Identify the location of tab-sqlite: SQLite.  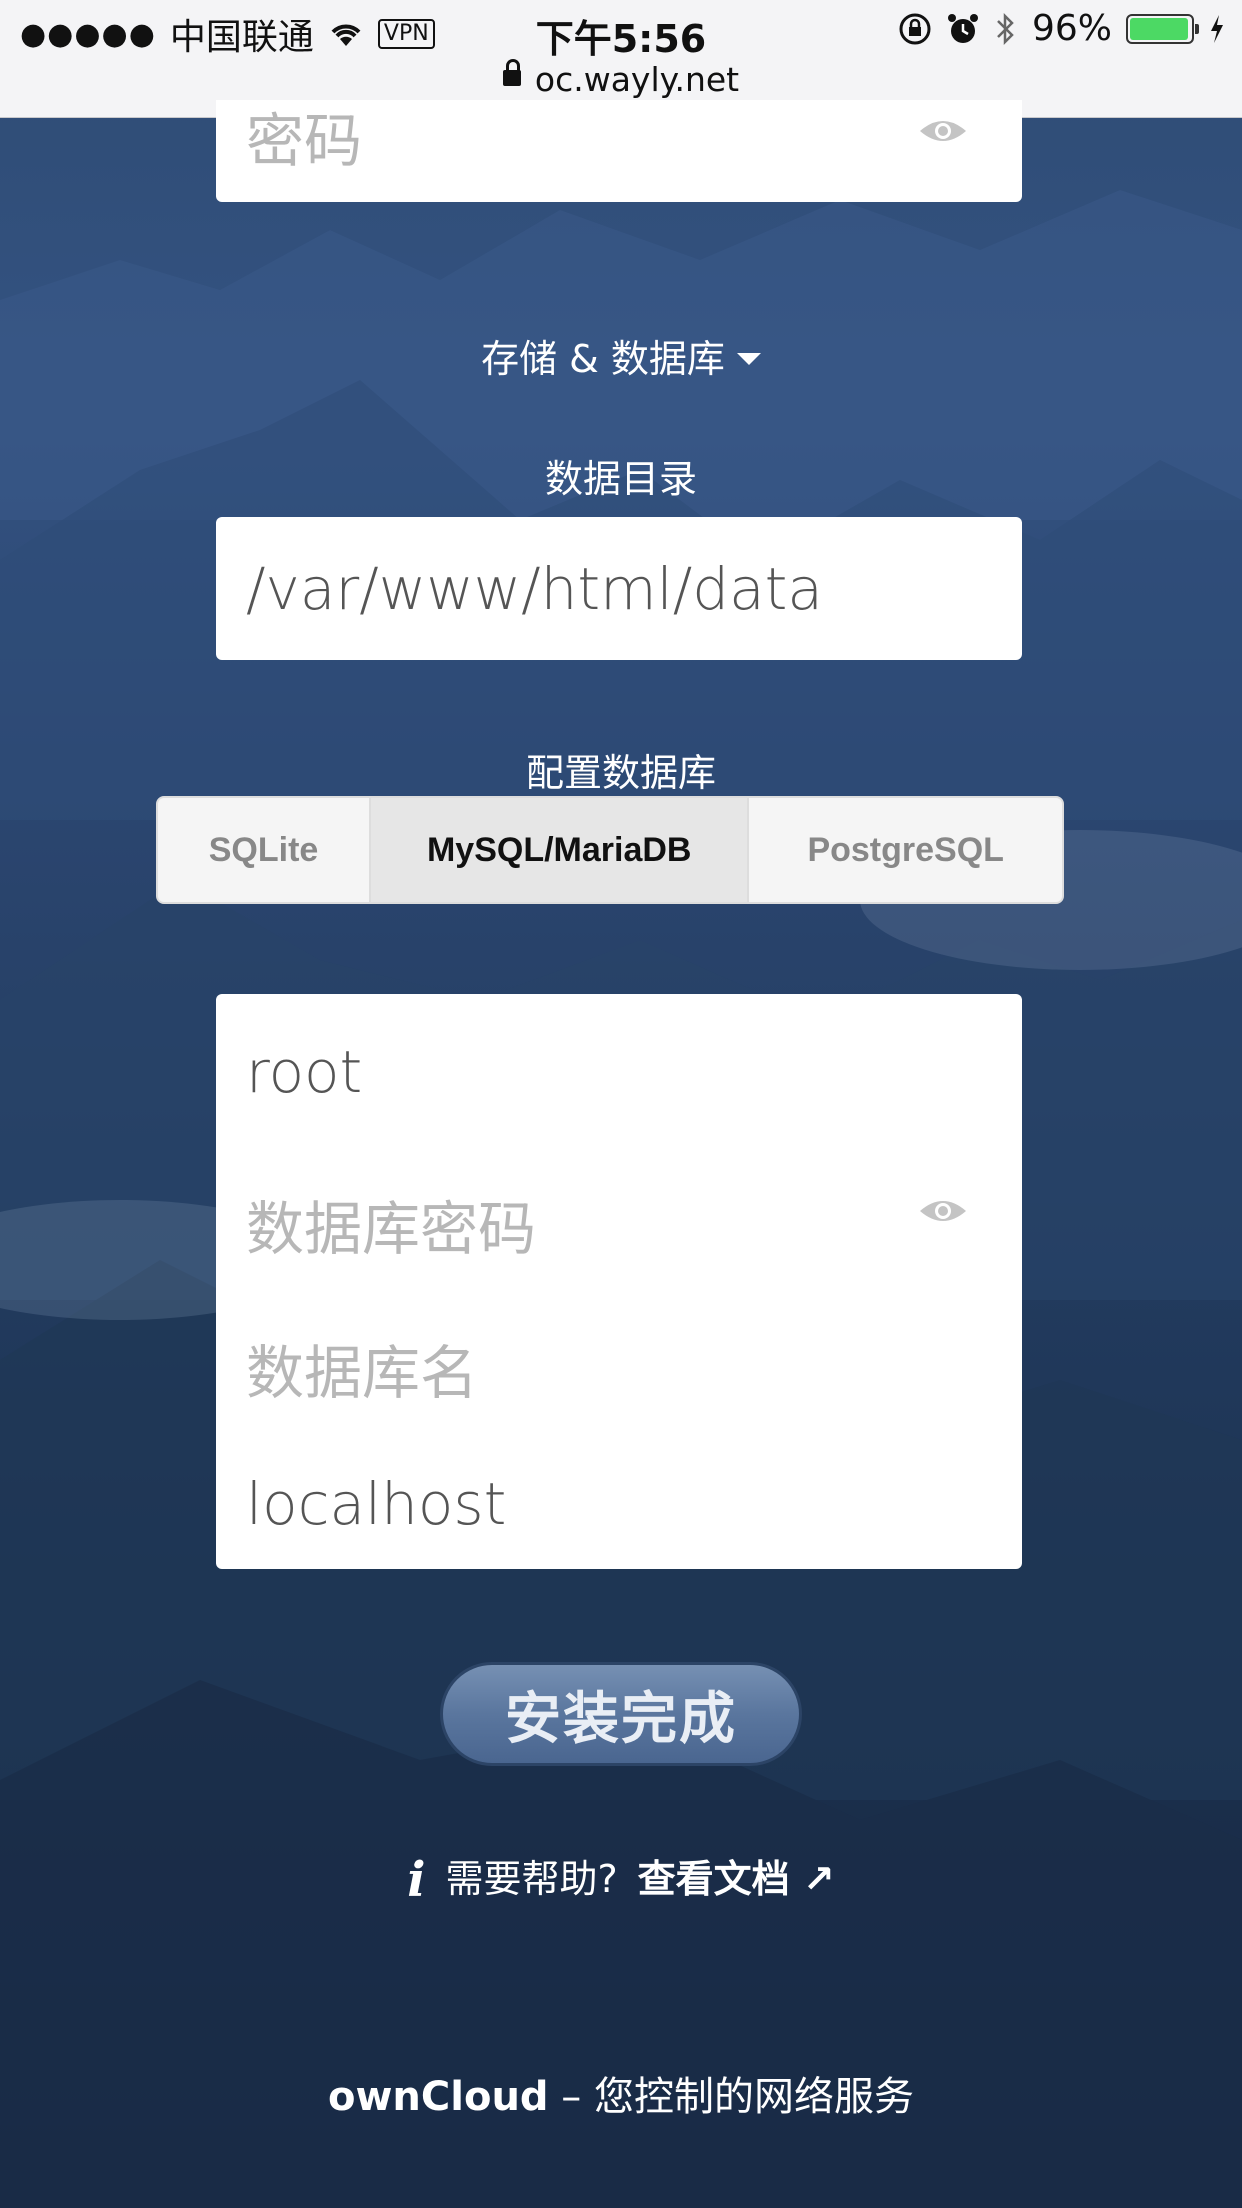
(265, 850).